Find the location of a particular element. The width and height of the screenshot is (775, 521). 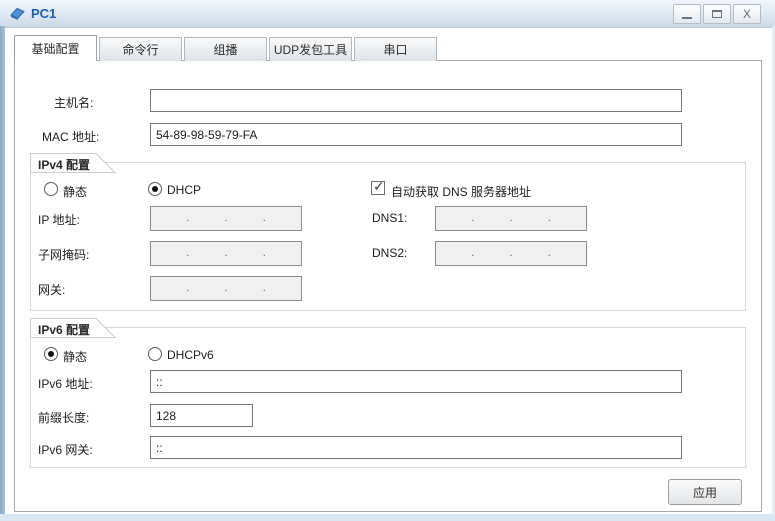

window-border-bottom is located at coordinates (387, 517).